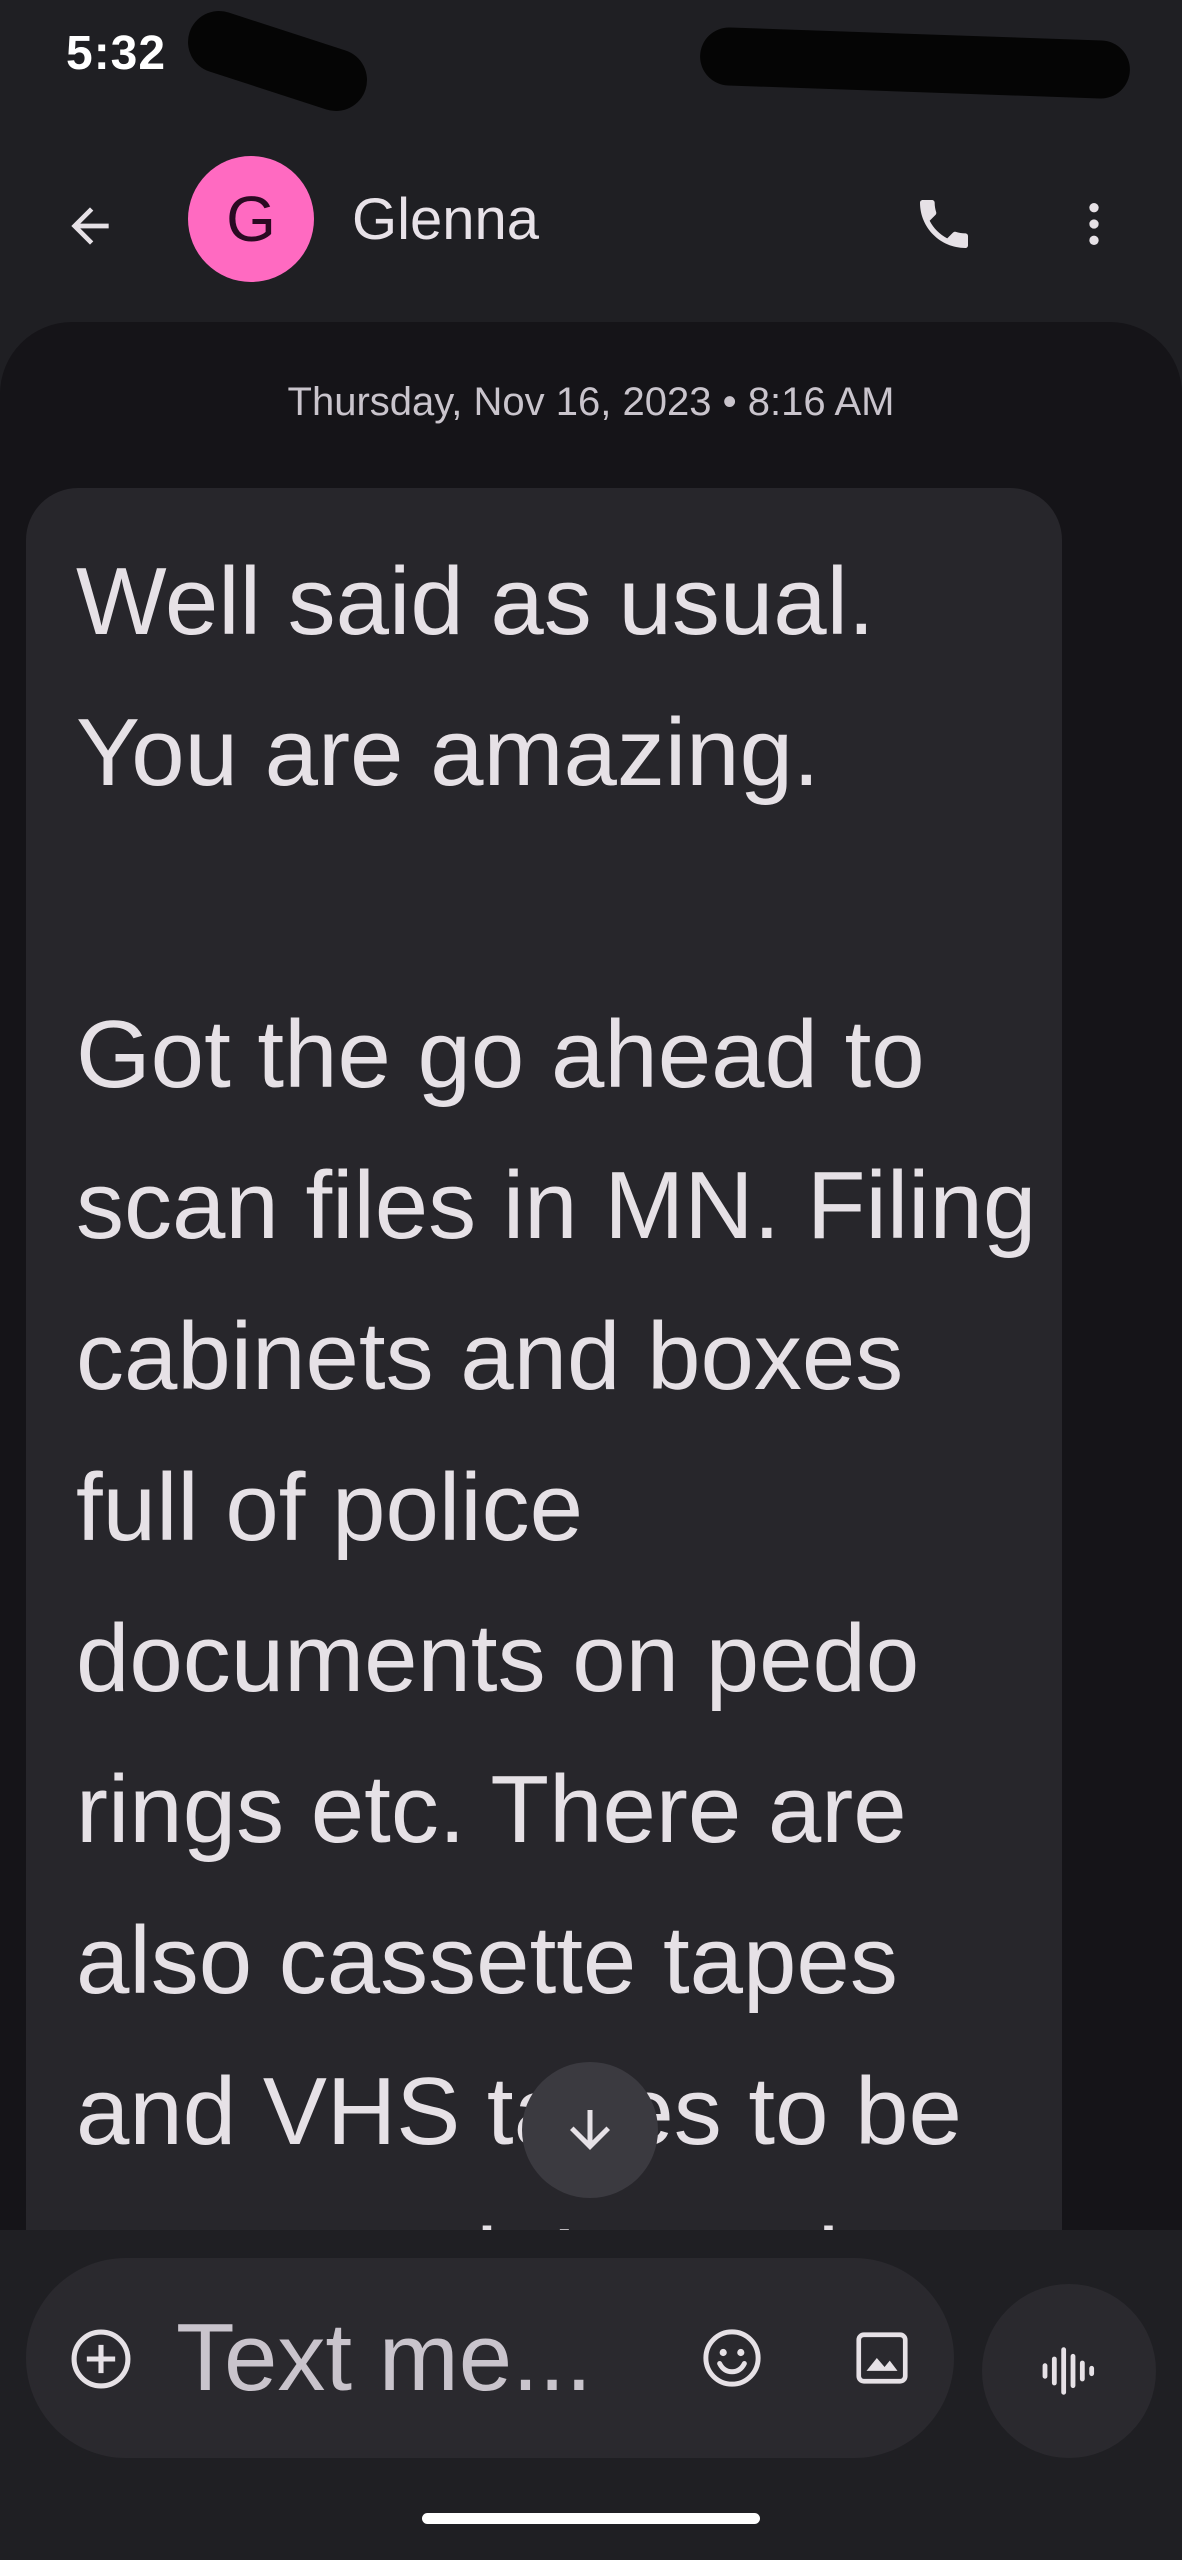 This screenshot has width=1182, height=2560. I want to click on emoji-icon, so click(732, 2358).